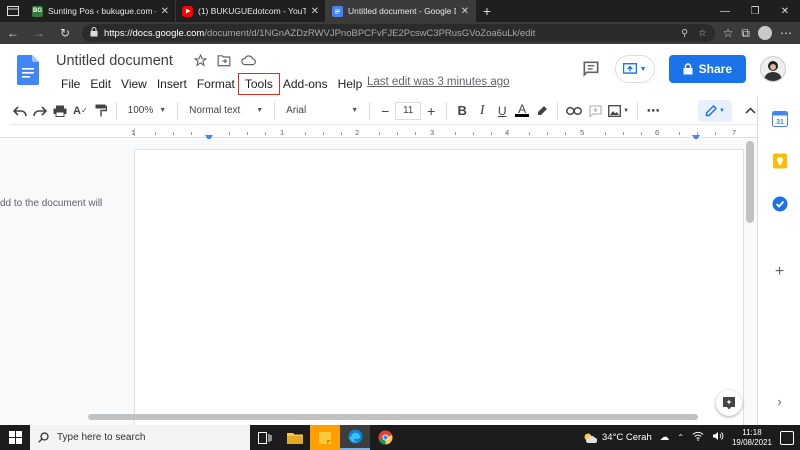  What do you see at coordinates (100, 84) in the screenshot?
I see `menu-edit: Edit` at bounding box center [100, 84].